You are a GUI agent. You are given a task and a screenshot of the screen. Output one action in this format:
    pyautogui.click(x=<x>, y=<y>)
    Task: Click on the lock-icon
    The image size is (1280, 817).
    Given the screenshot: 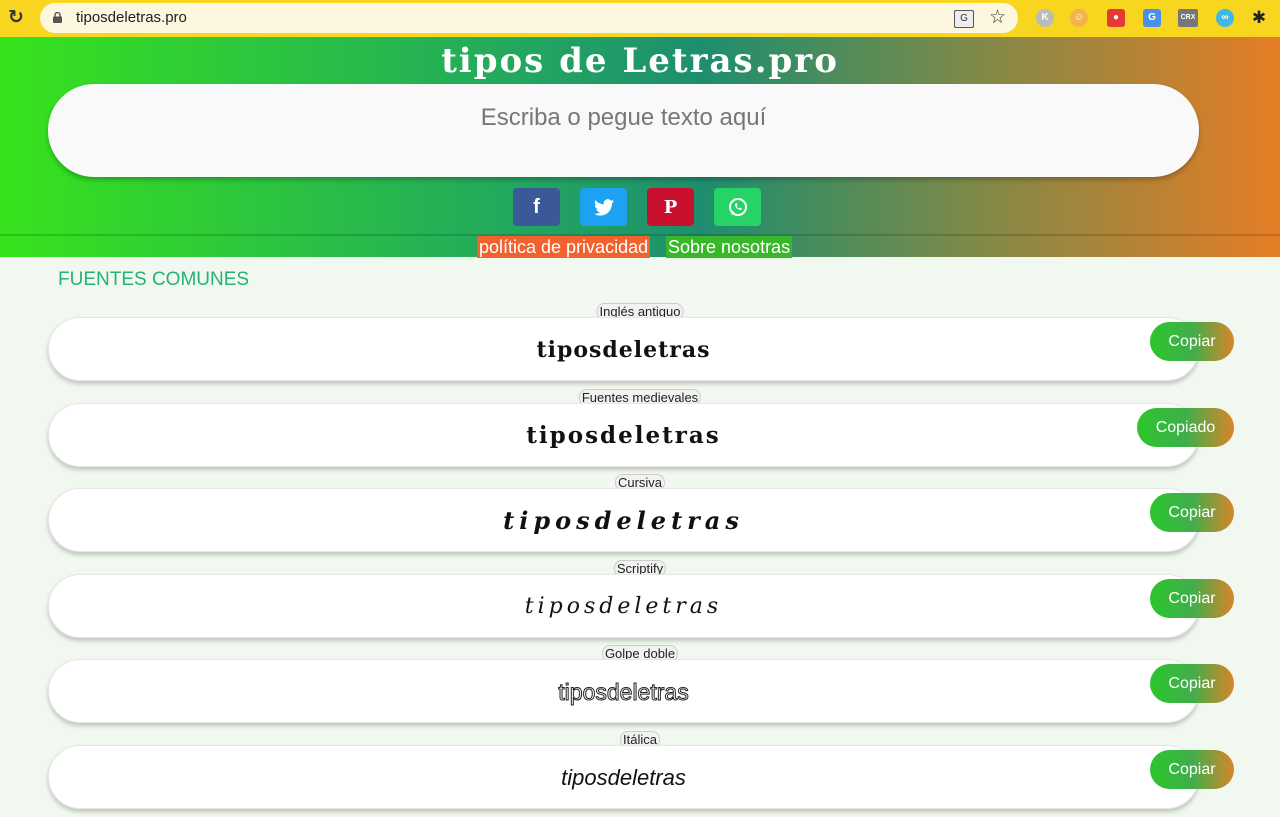 What is the action you would take?
    pyautogui.click(x=57, y=17)
    